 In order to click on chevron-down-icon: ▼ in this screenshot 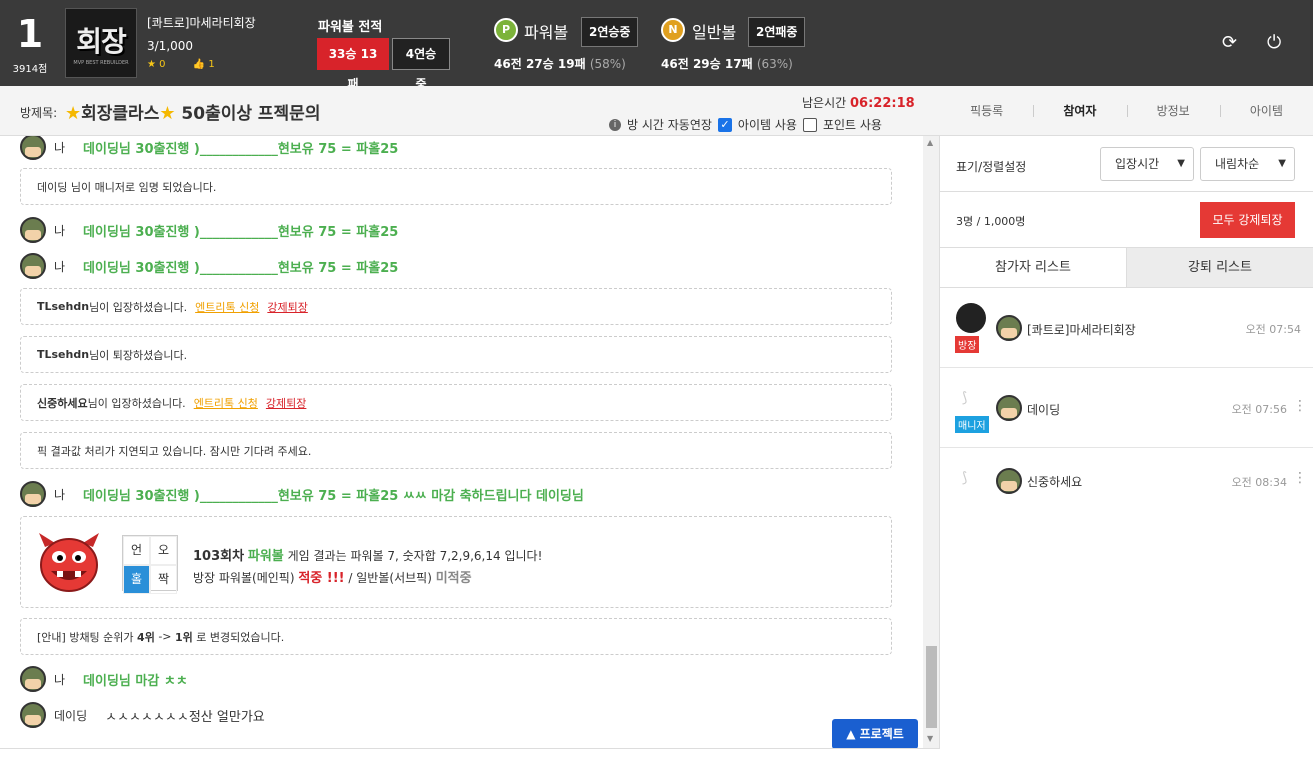, I will do `click(1181, 163)`.